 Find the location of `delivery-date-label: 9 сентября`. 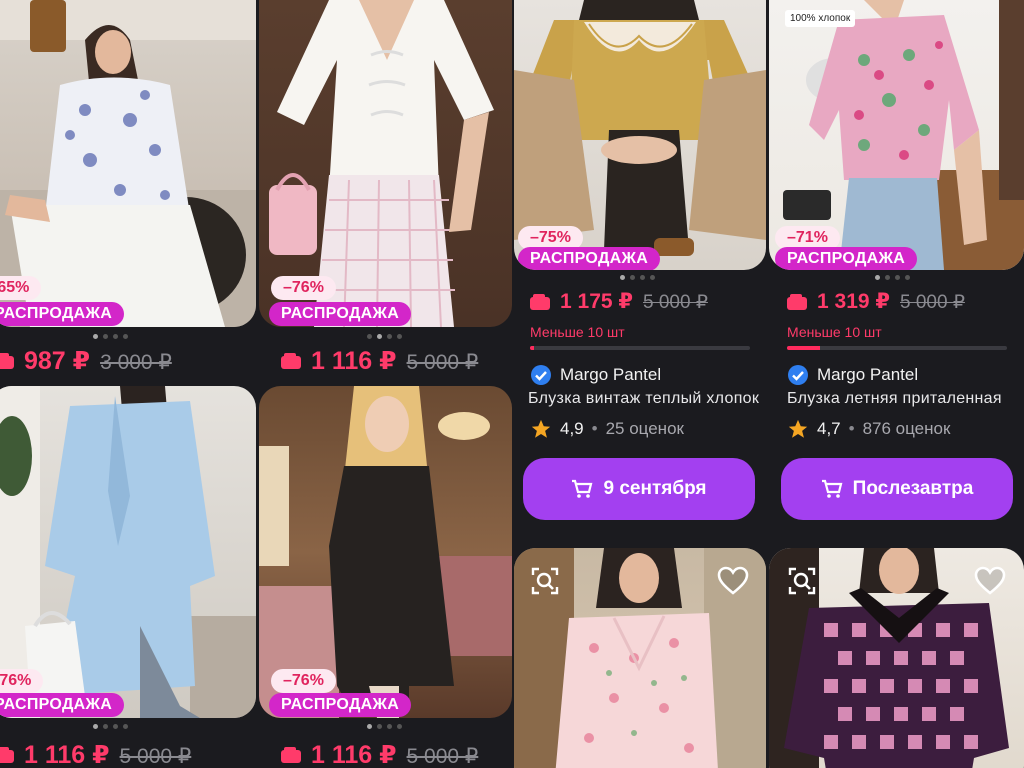

delivery-date-label: 9 сентября is located at coordinates (655, 488).